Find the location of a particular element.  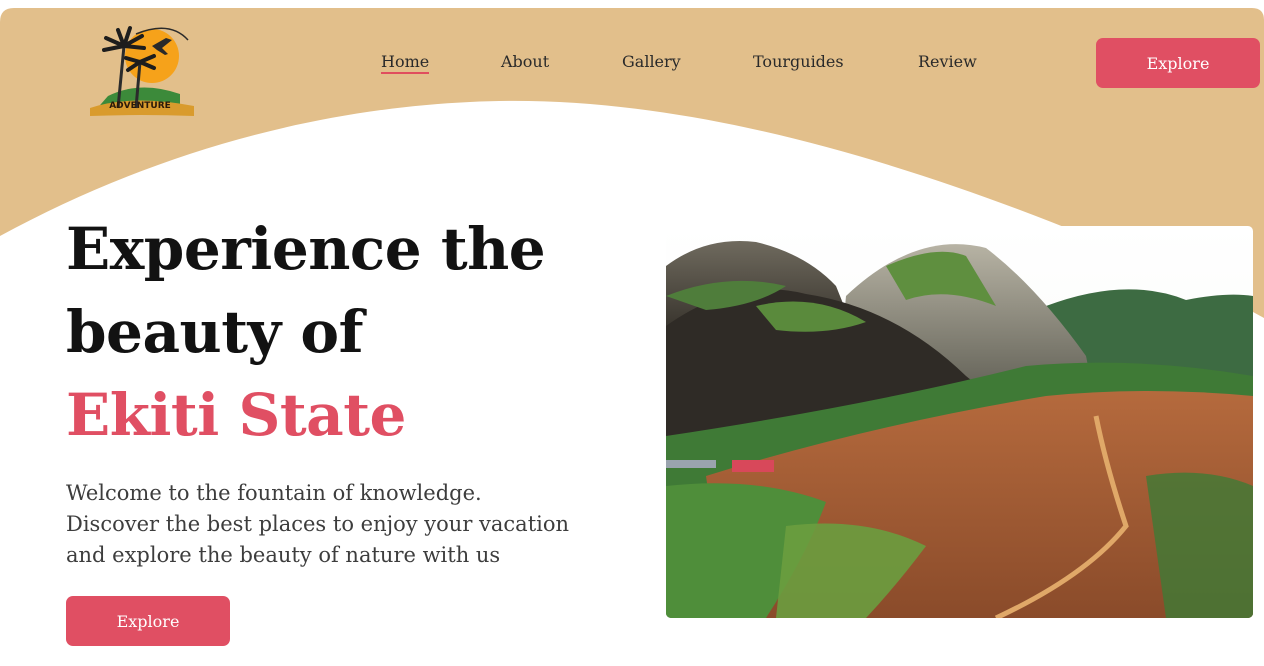

logo-text: ADVENTURE is located at coordinates (140, 106).